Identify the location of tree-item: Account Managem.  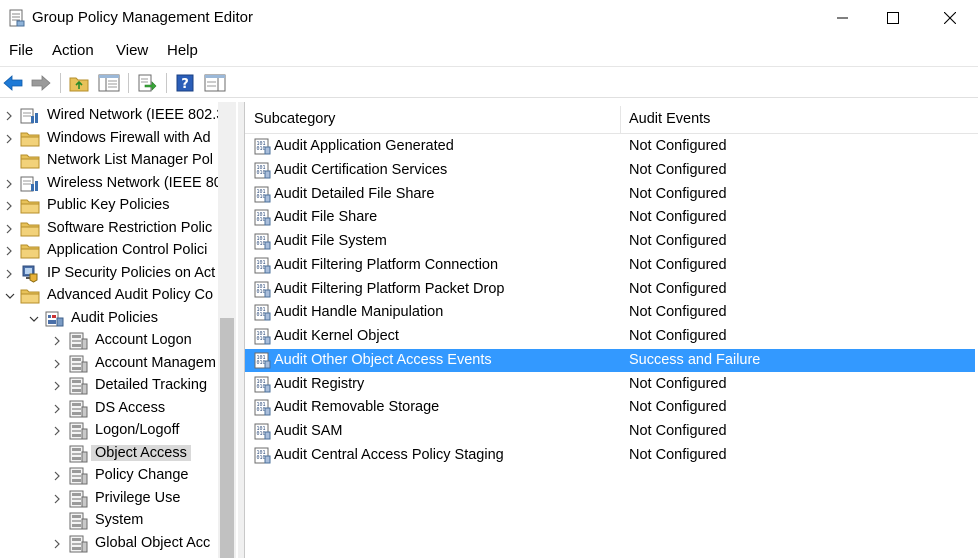
(110, 364).